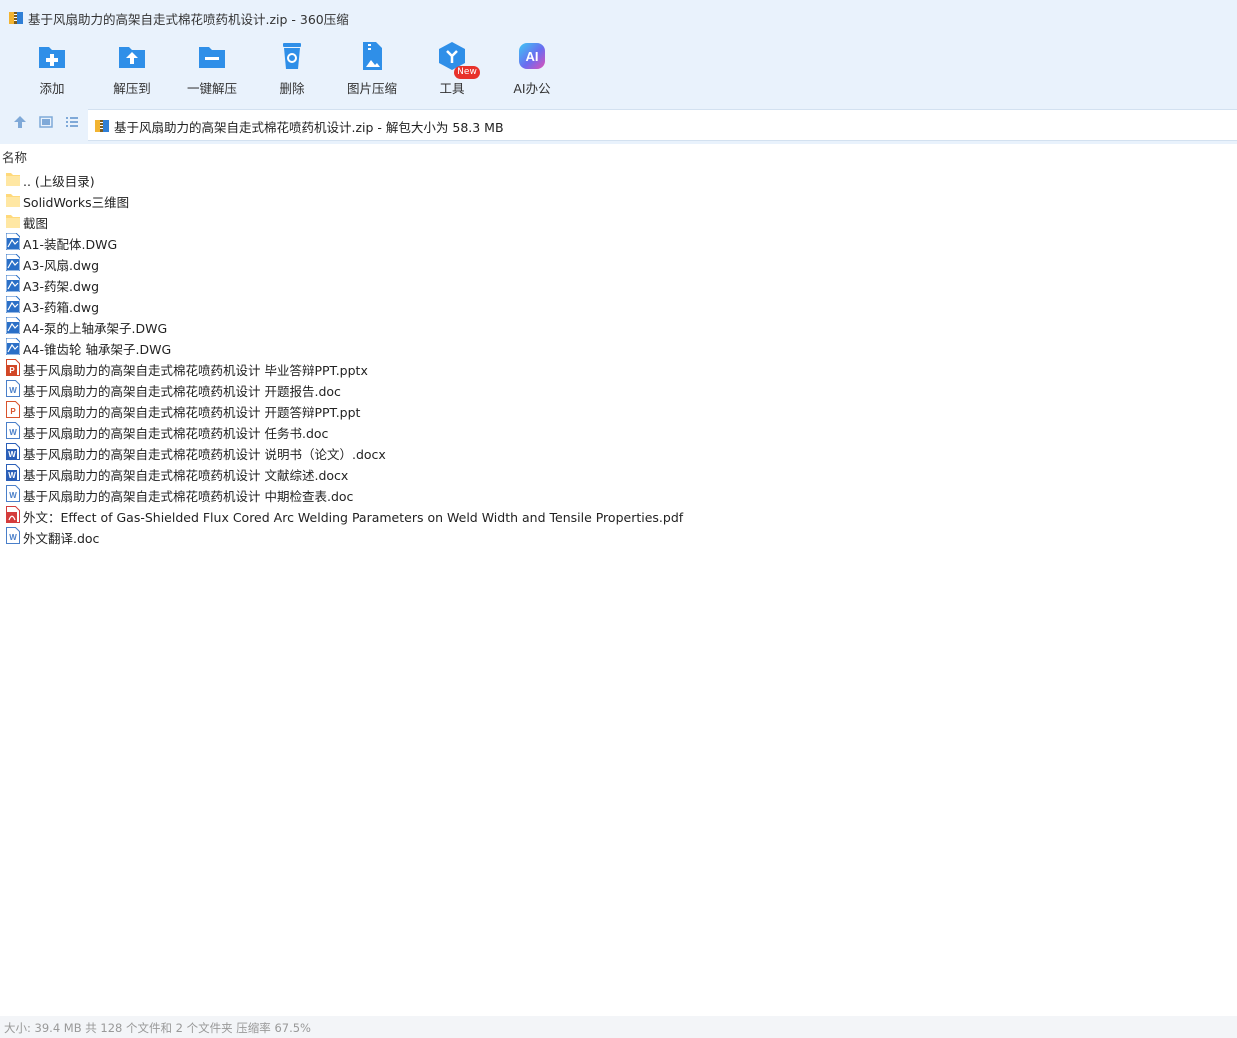 This screenshot has height=1038, width=1237. Describe the element at coordinates (95, 328) in the screenshot. I see `file-name: A4-泵的上轴承架子.DWG` at that location.